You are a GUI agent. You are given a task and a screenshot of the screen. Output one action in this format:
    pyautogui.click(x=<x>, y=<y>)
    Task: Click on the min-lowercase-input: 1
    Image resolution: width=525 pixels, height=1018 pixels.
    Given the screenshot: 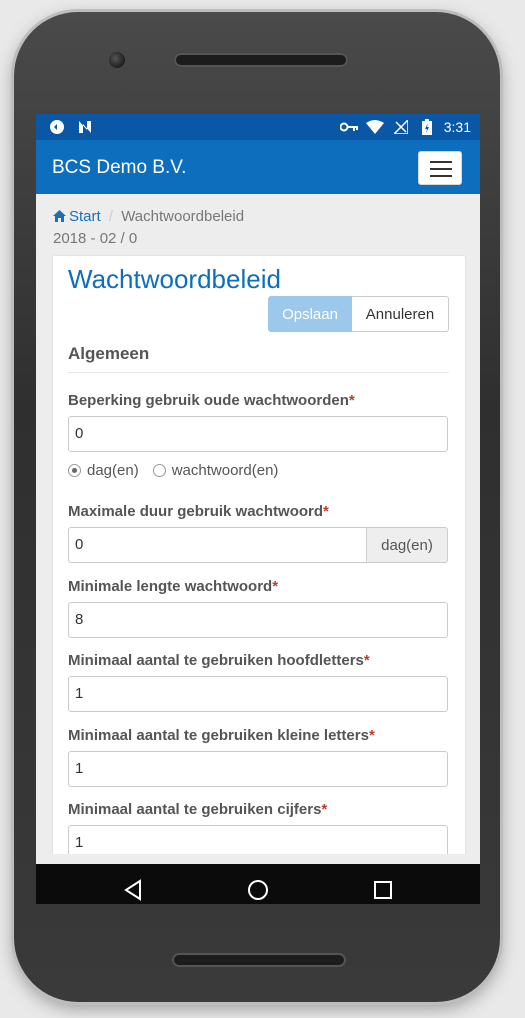 What is the action you would take?
    pyautogui.click(x=258, y=769)
    